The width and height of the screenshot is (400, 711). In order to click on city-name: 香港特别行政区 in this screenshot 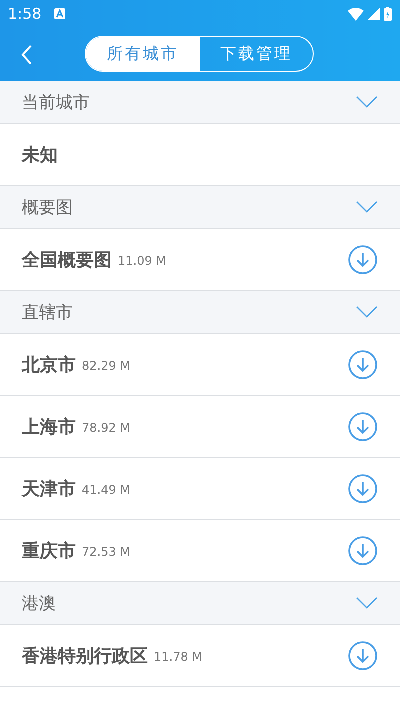, I will do `click(85, 656)`.